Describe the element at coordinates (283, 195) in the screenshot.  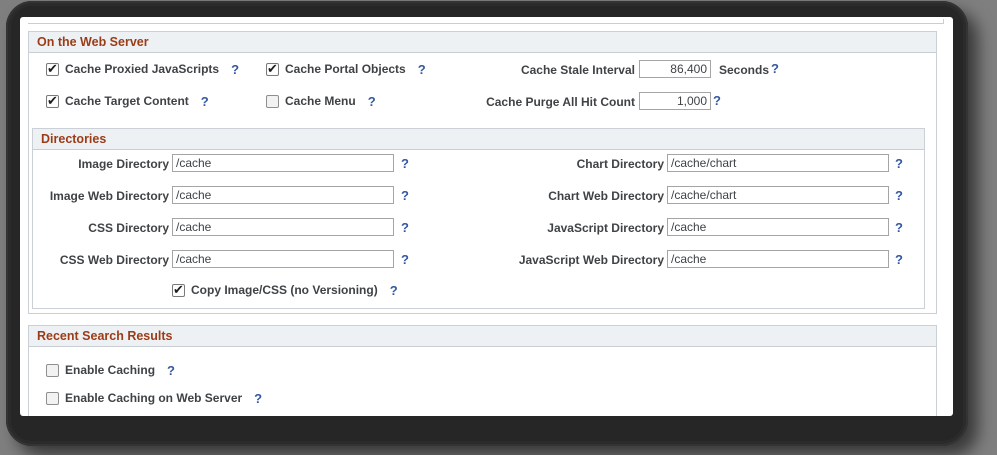
I see `image-web-directory-input` at that location.